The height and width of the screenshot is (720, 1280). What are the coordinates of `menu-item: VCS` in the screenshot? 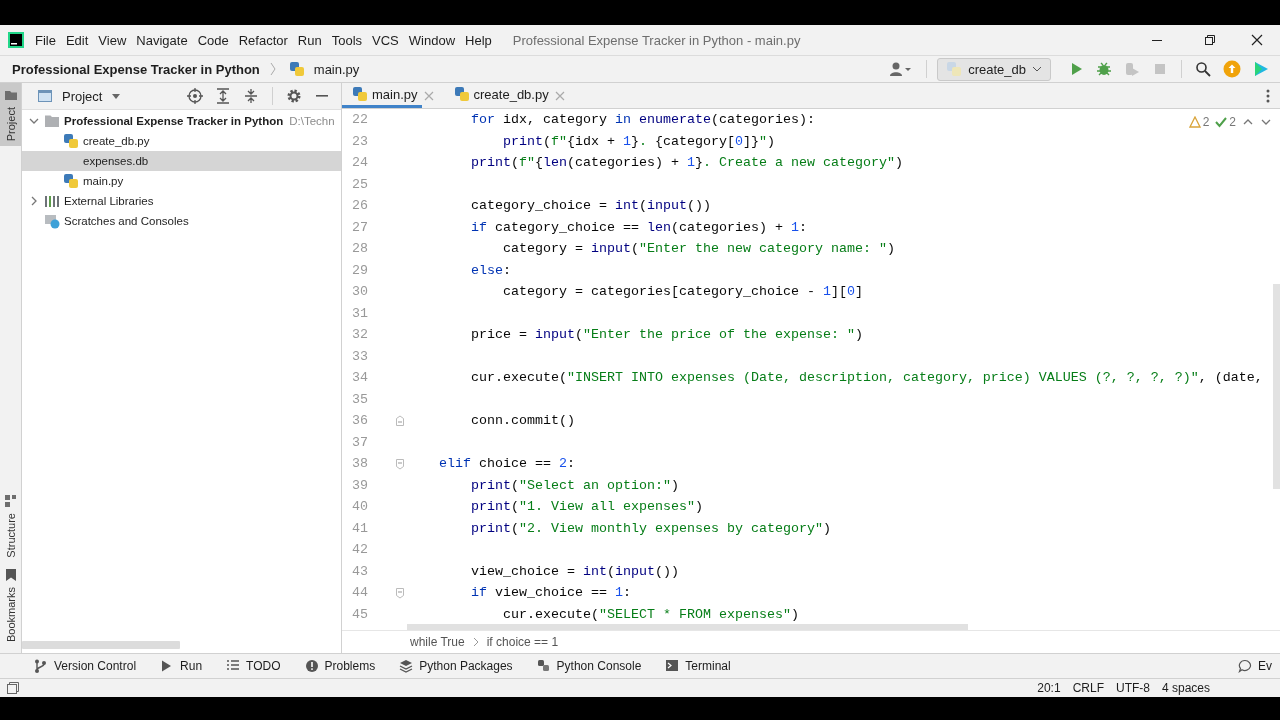 It's located at (385, 40).